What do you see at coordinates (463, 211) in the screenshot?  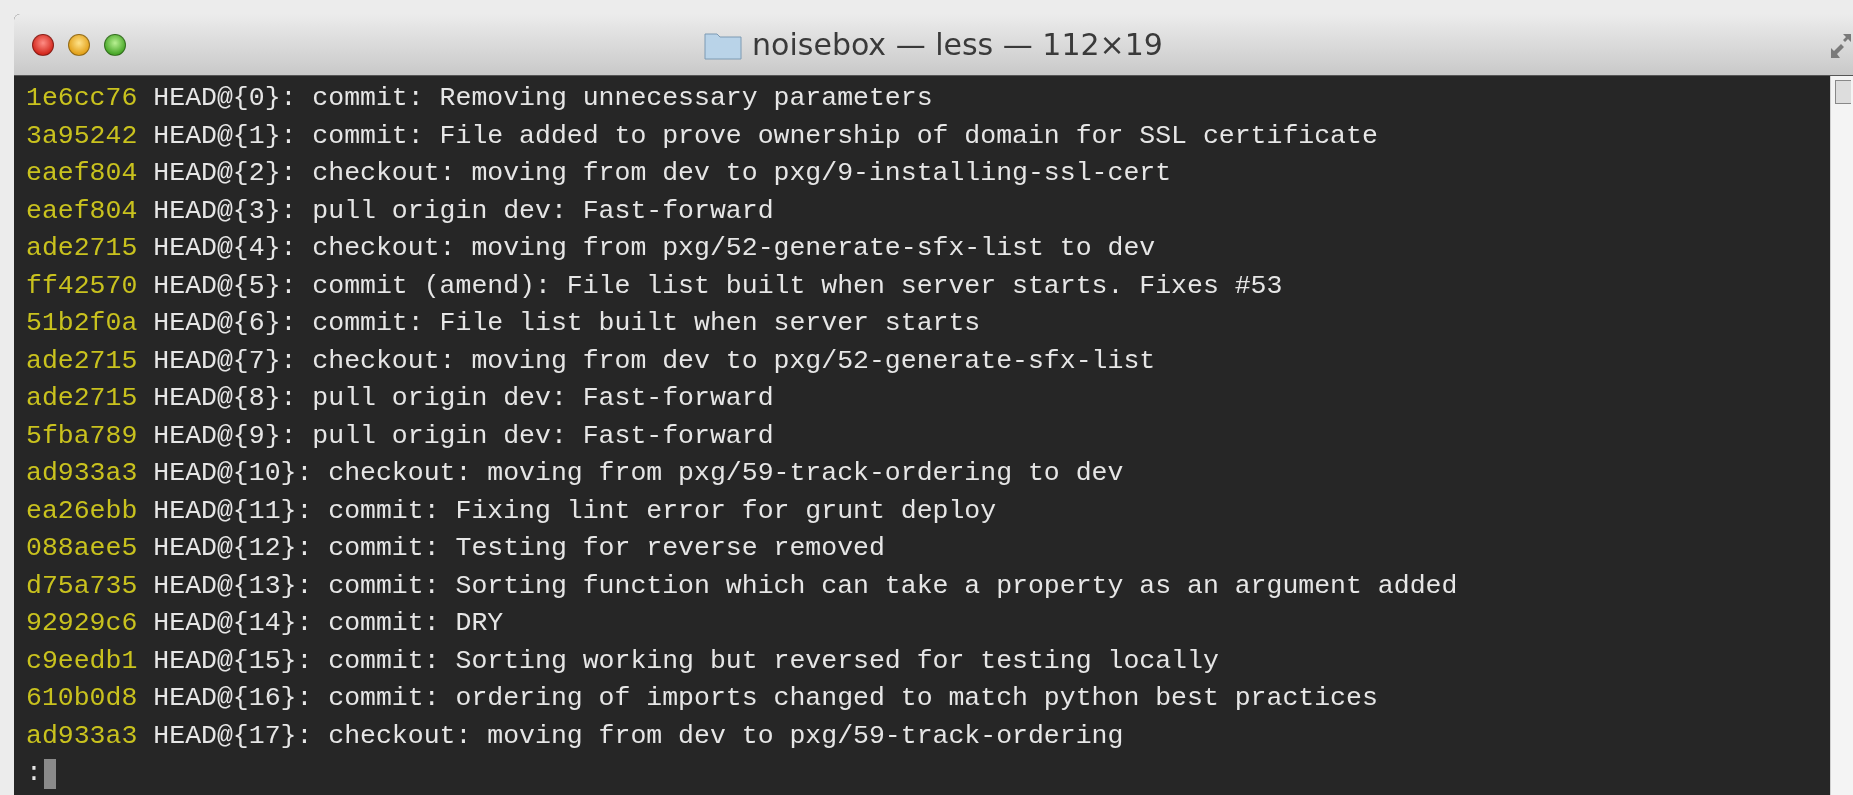 I see `reflog-entry: HEAD@{3}: pull origin dev: Fast-forward` at bounding box center [463, 211].